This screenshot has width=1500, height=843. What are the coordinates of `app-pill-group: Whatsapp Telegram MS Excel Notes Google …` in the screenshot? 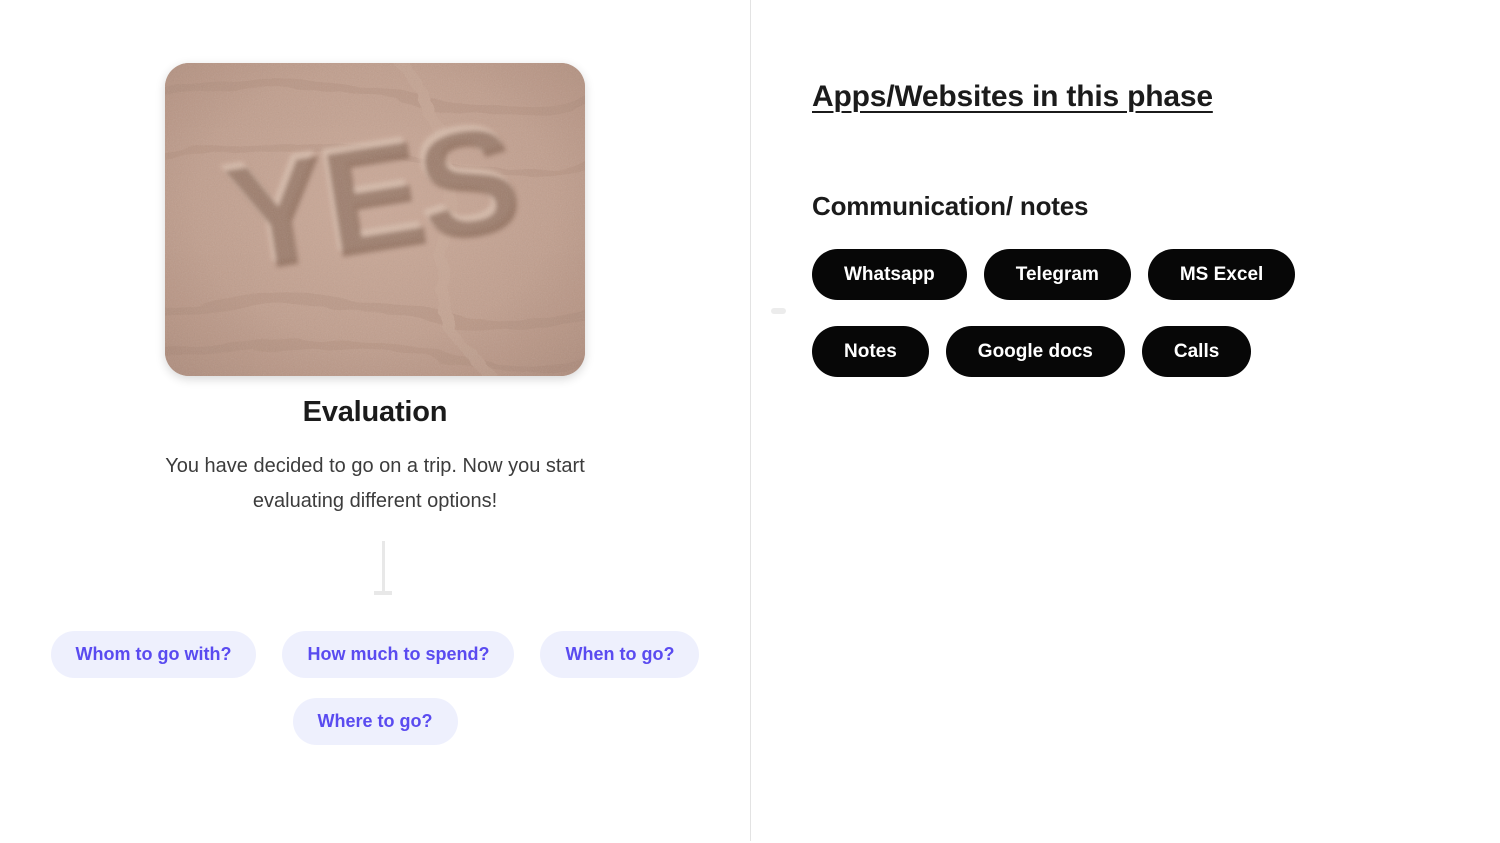 It's located at (1132, 313).